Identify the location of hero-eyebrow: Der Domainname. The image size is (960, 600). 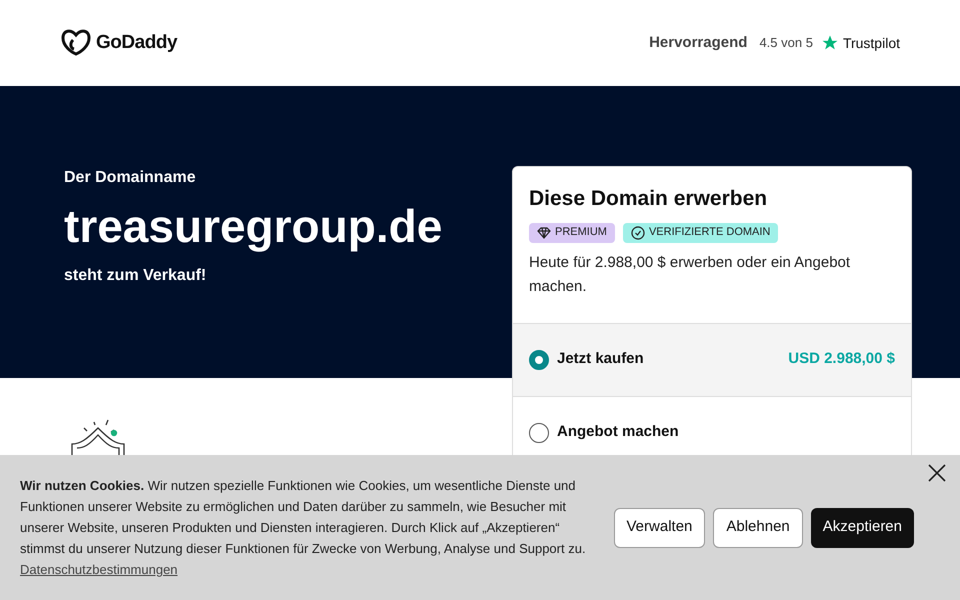
(130, 178).